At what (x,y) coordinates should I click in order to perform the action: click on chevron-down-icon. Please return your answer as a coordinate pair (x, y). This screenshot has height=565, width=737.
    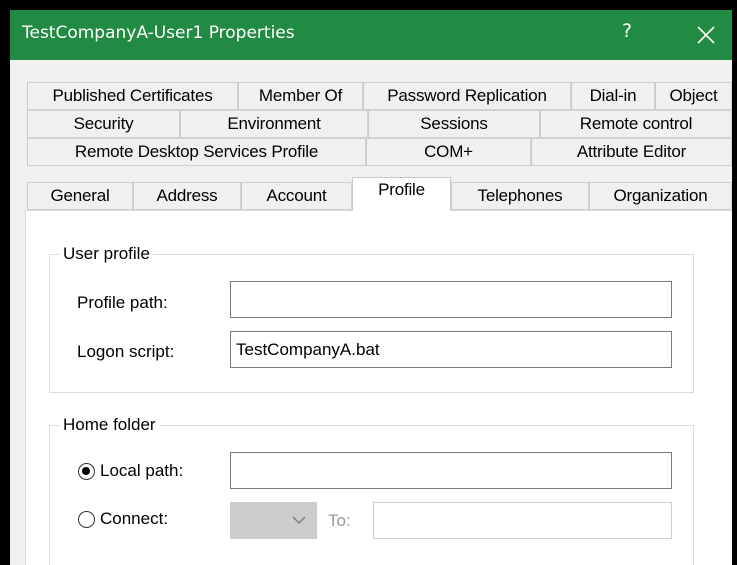
    Looking at the image, I should click on (299, 520).